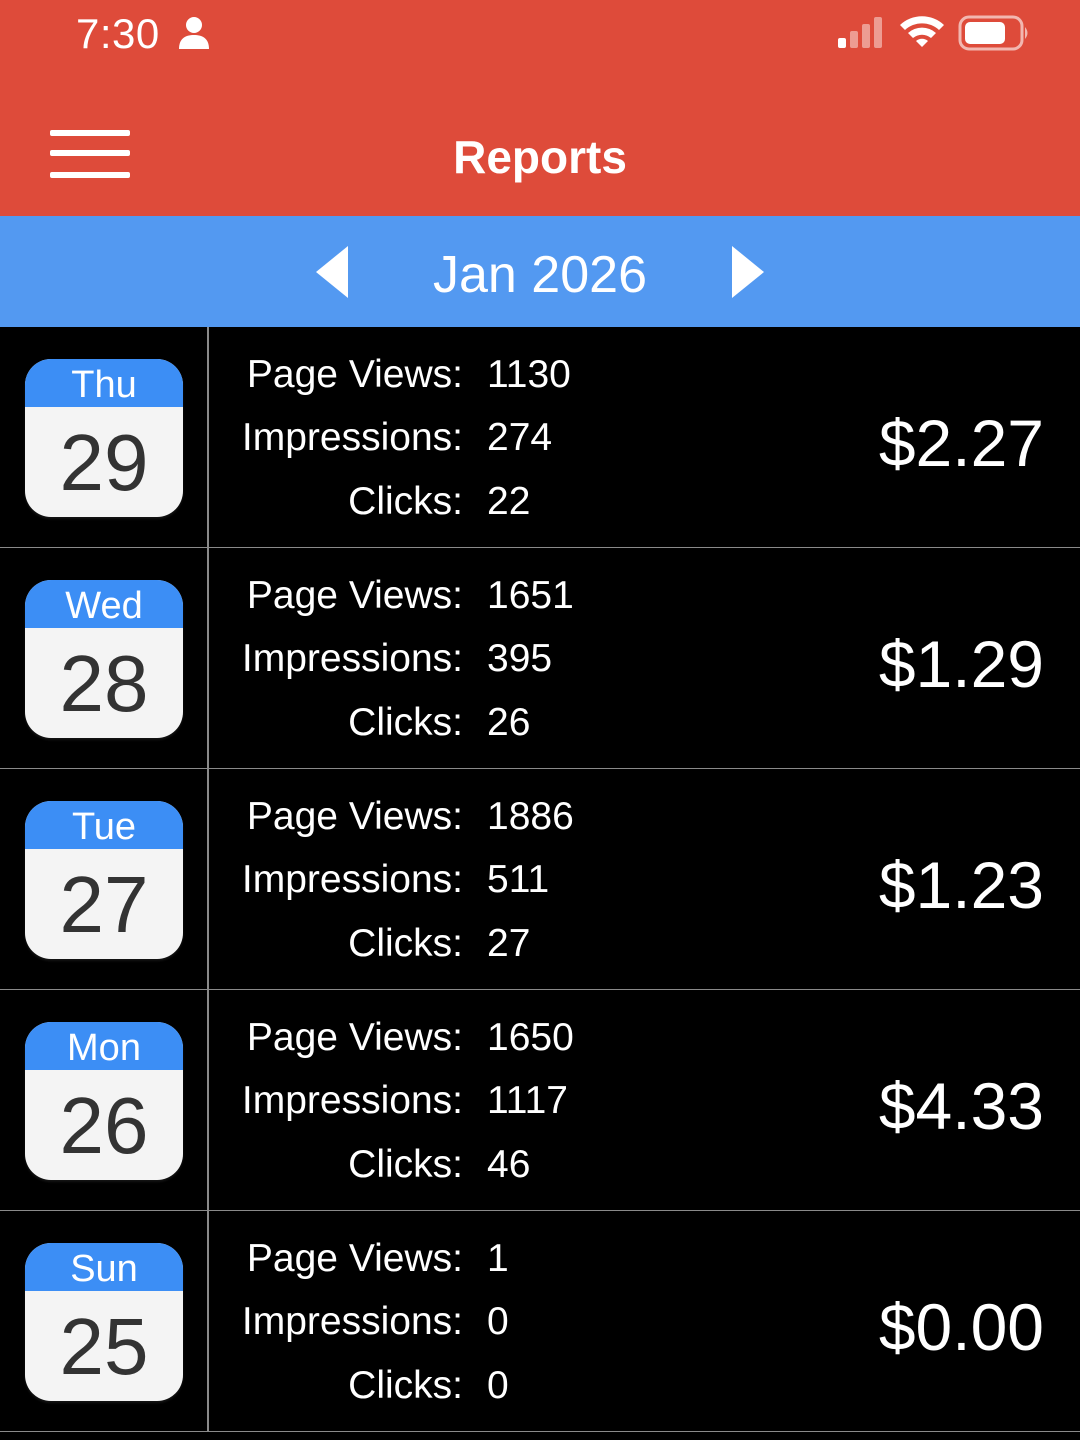 The image size is (1080, 1440). I want to click on earnings-value: $1.23, so click(961, 885).